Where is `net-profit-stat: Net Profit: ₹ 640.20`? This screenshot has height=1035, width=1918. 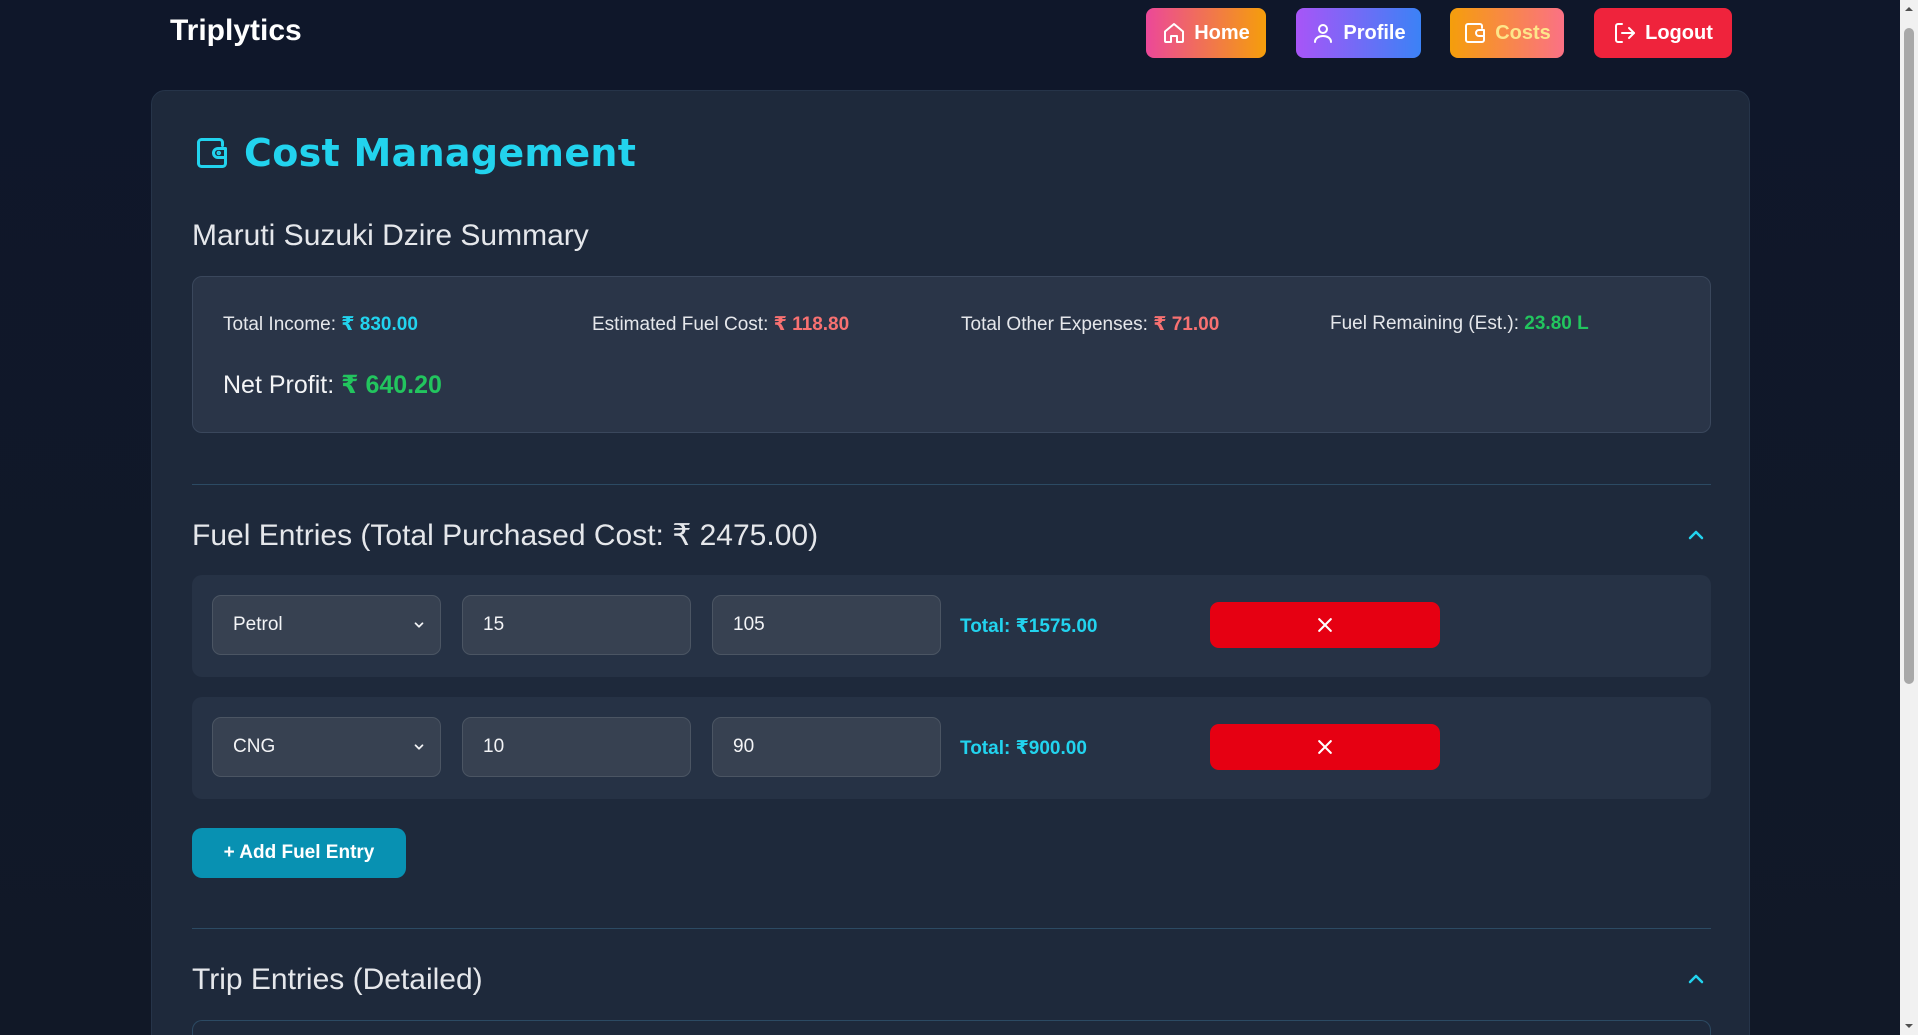 net-profit-stat: Net Profit: ₹ 640.20 is located at coordinates (332, 385).